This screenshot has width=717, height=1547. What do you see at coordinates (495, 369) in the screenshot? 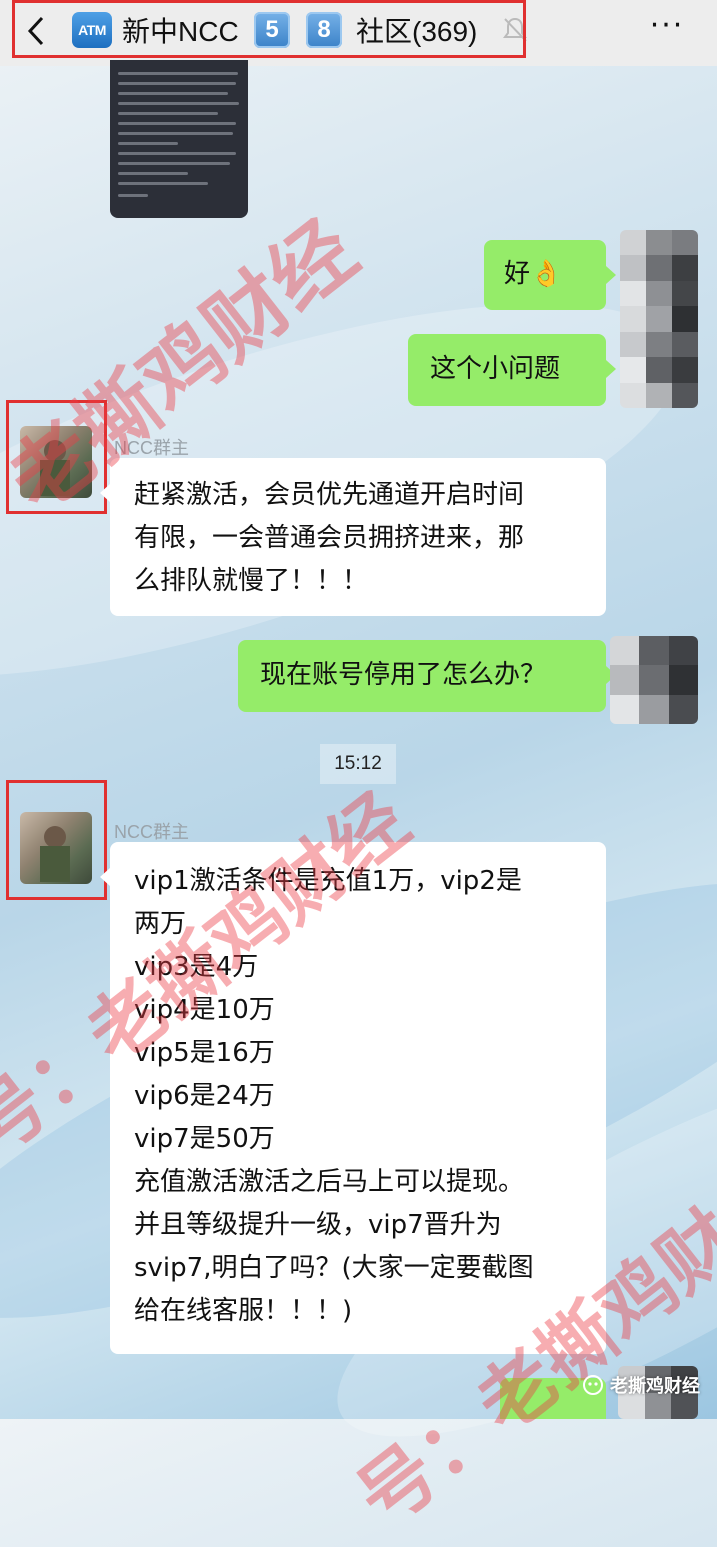
I see `message-text: 这个小问题` at bounding box center [495, 369].